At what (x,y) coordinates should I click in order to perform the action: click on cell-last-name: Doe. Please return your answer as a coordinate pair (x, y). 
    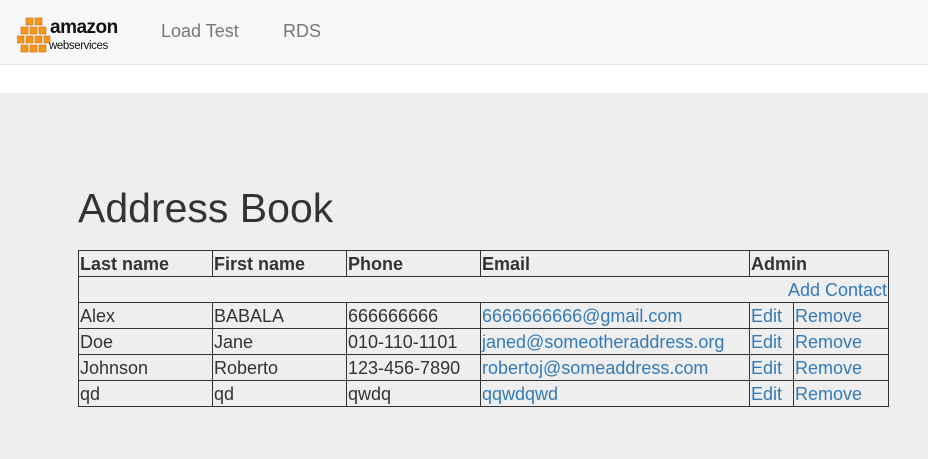
    Looking at the image, I should click on (145, 341).